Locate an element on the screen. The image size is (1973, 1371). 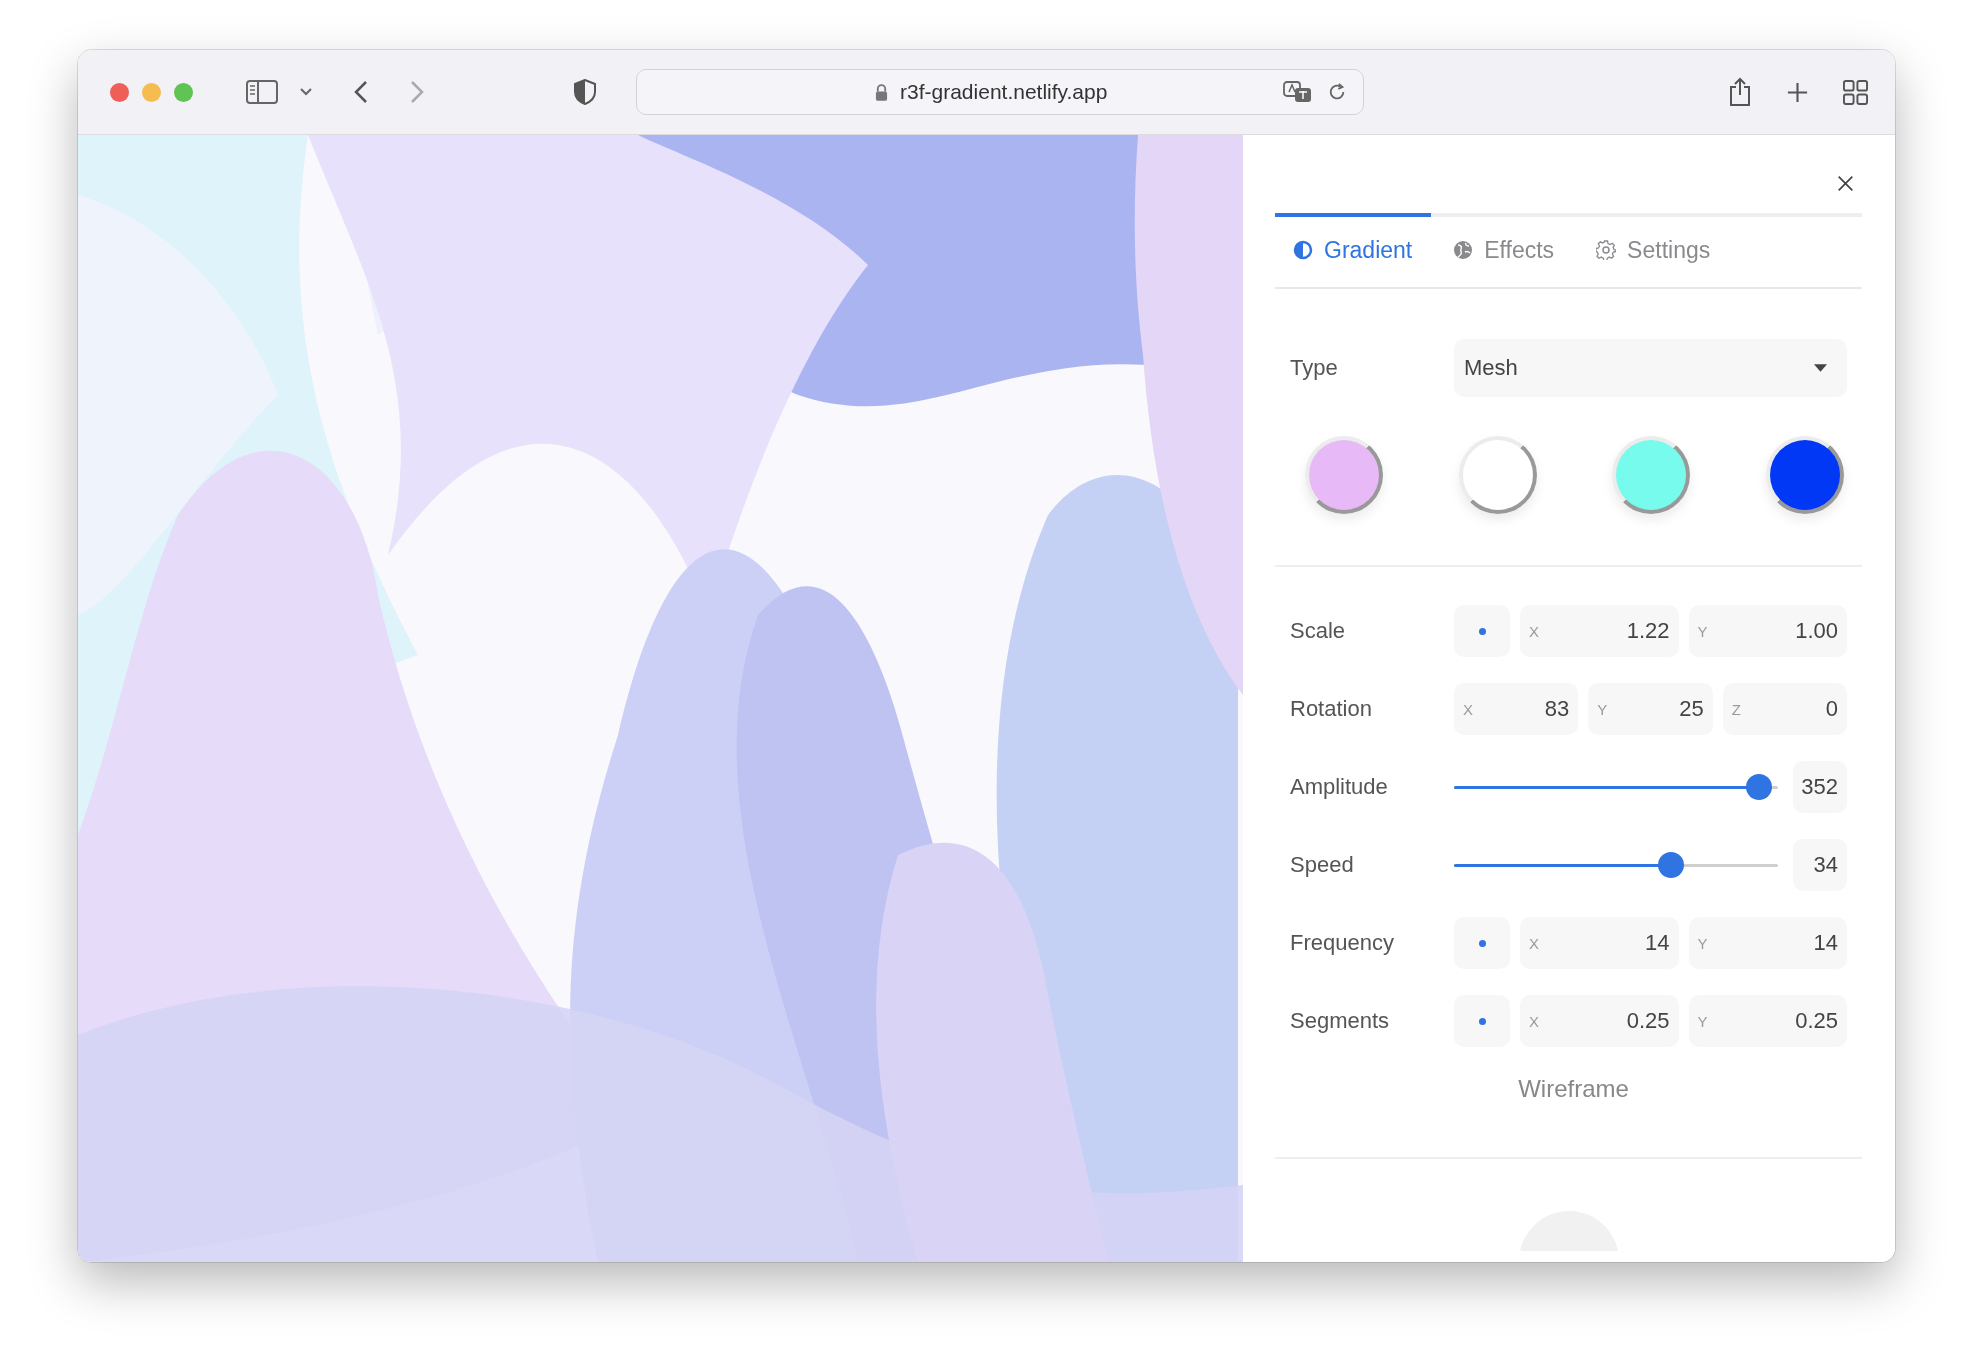
sidebar-icon is located at coordinates (262, 92).